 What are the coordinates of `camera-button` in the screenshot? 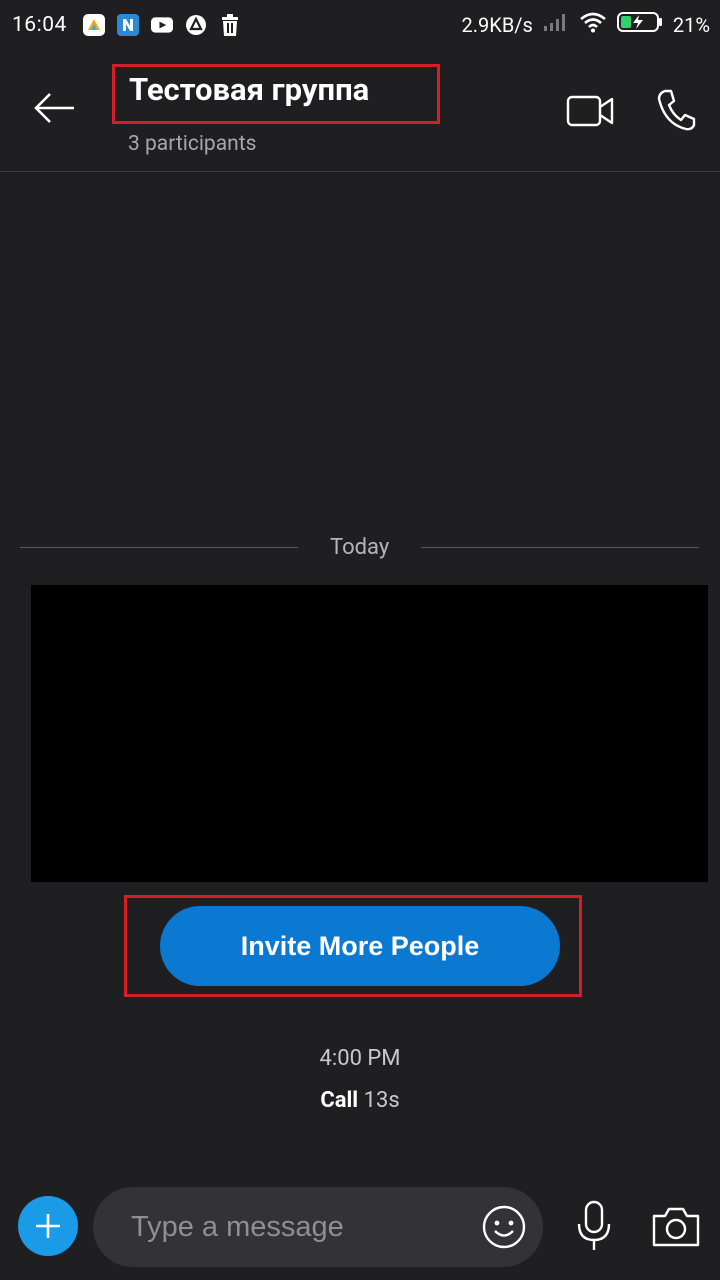 It's located at (676, 1227).